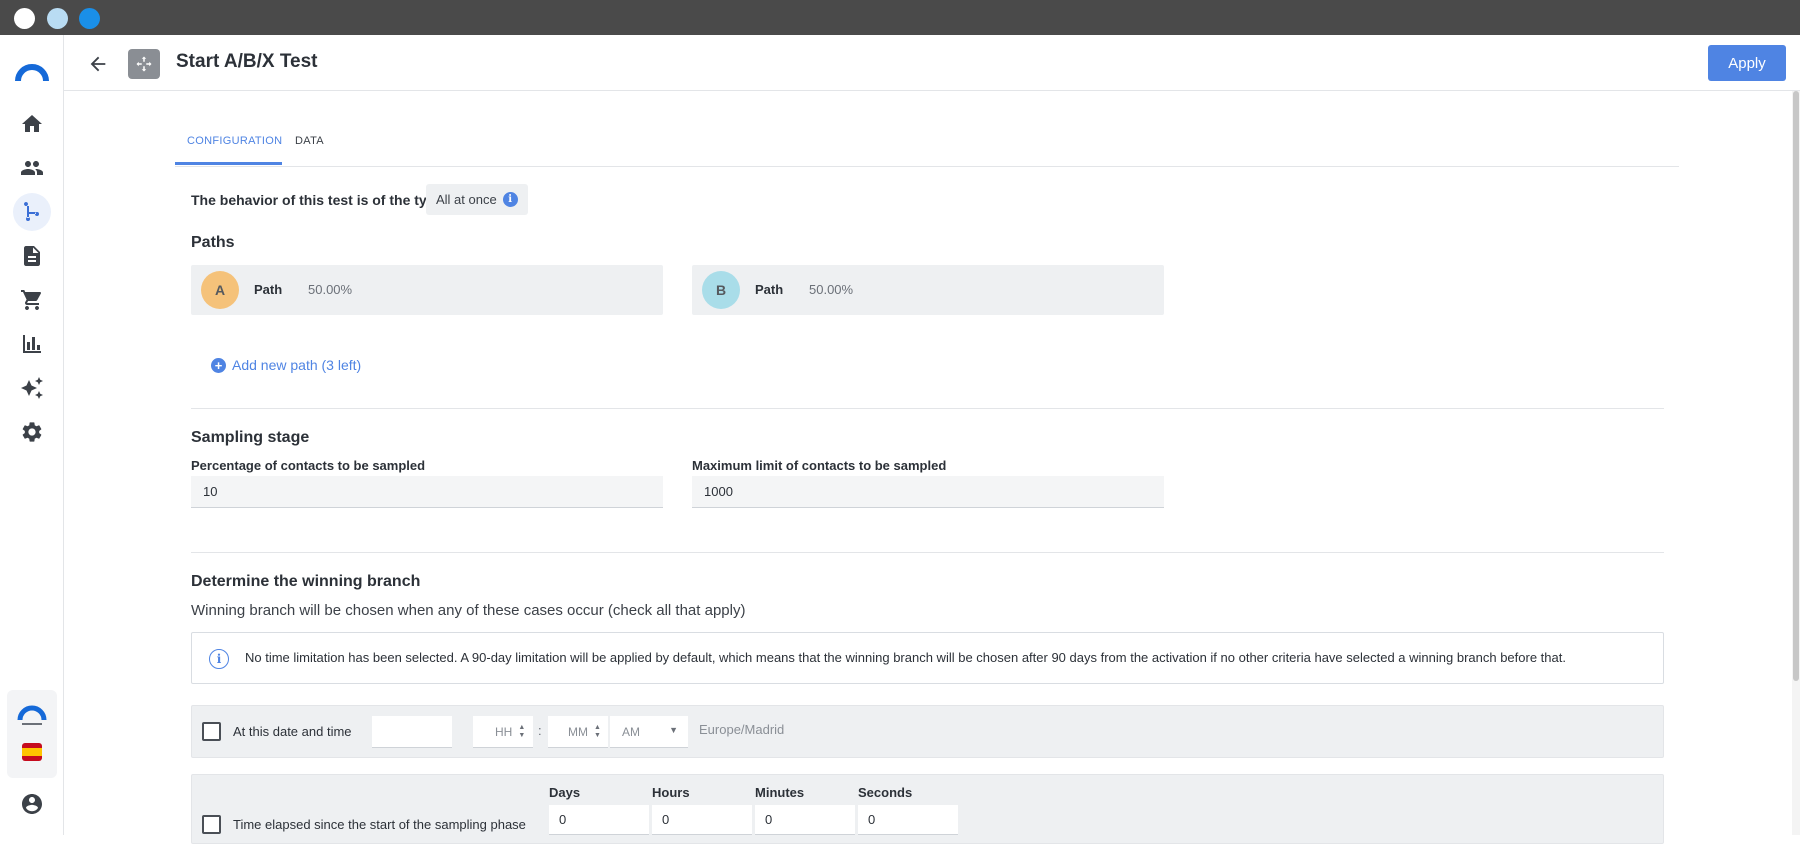  What do you see at coordinates (1747, 63) in the screenshot?
I see `apply-button: Apply` at bounding box center [1747, 63].